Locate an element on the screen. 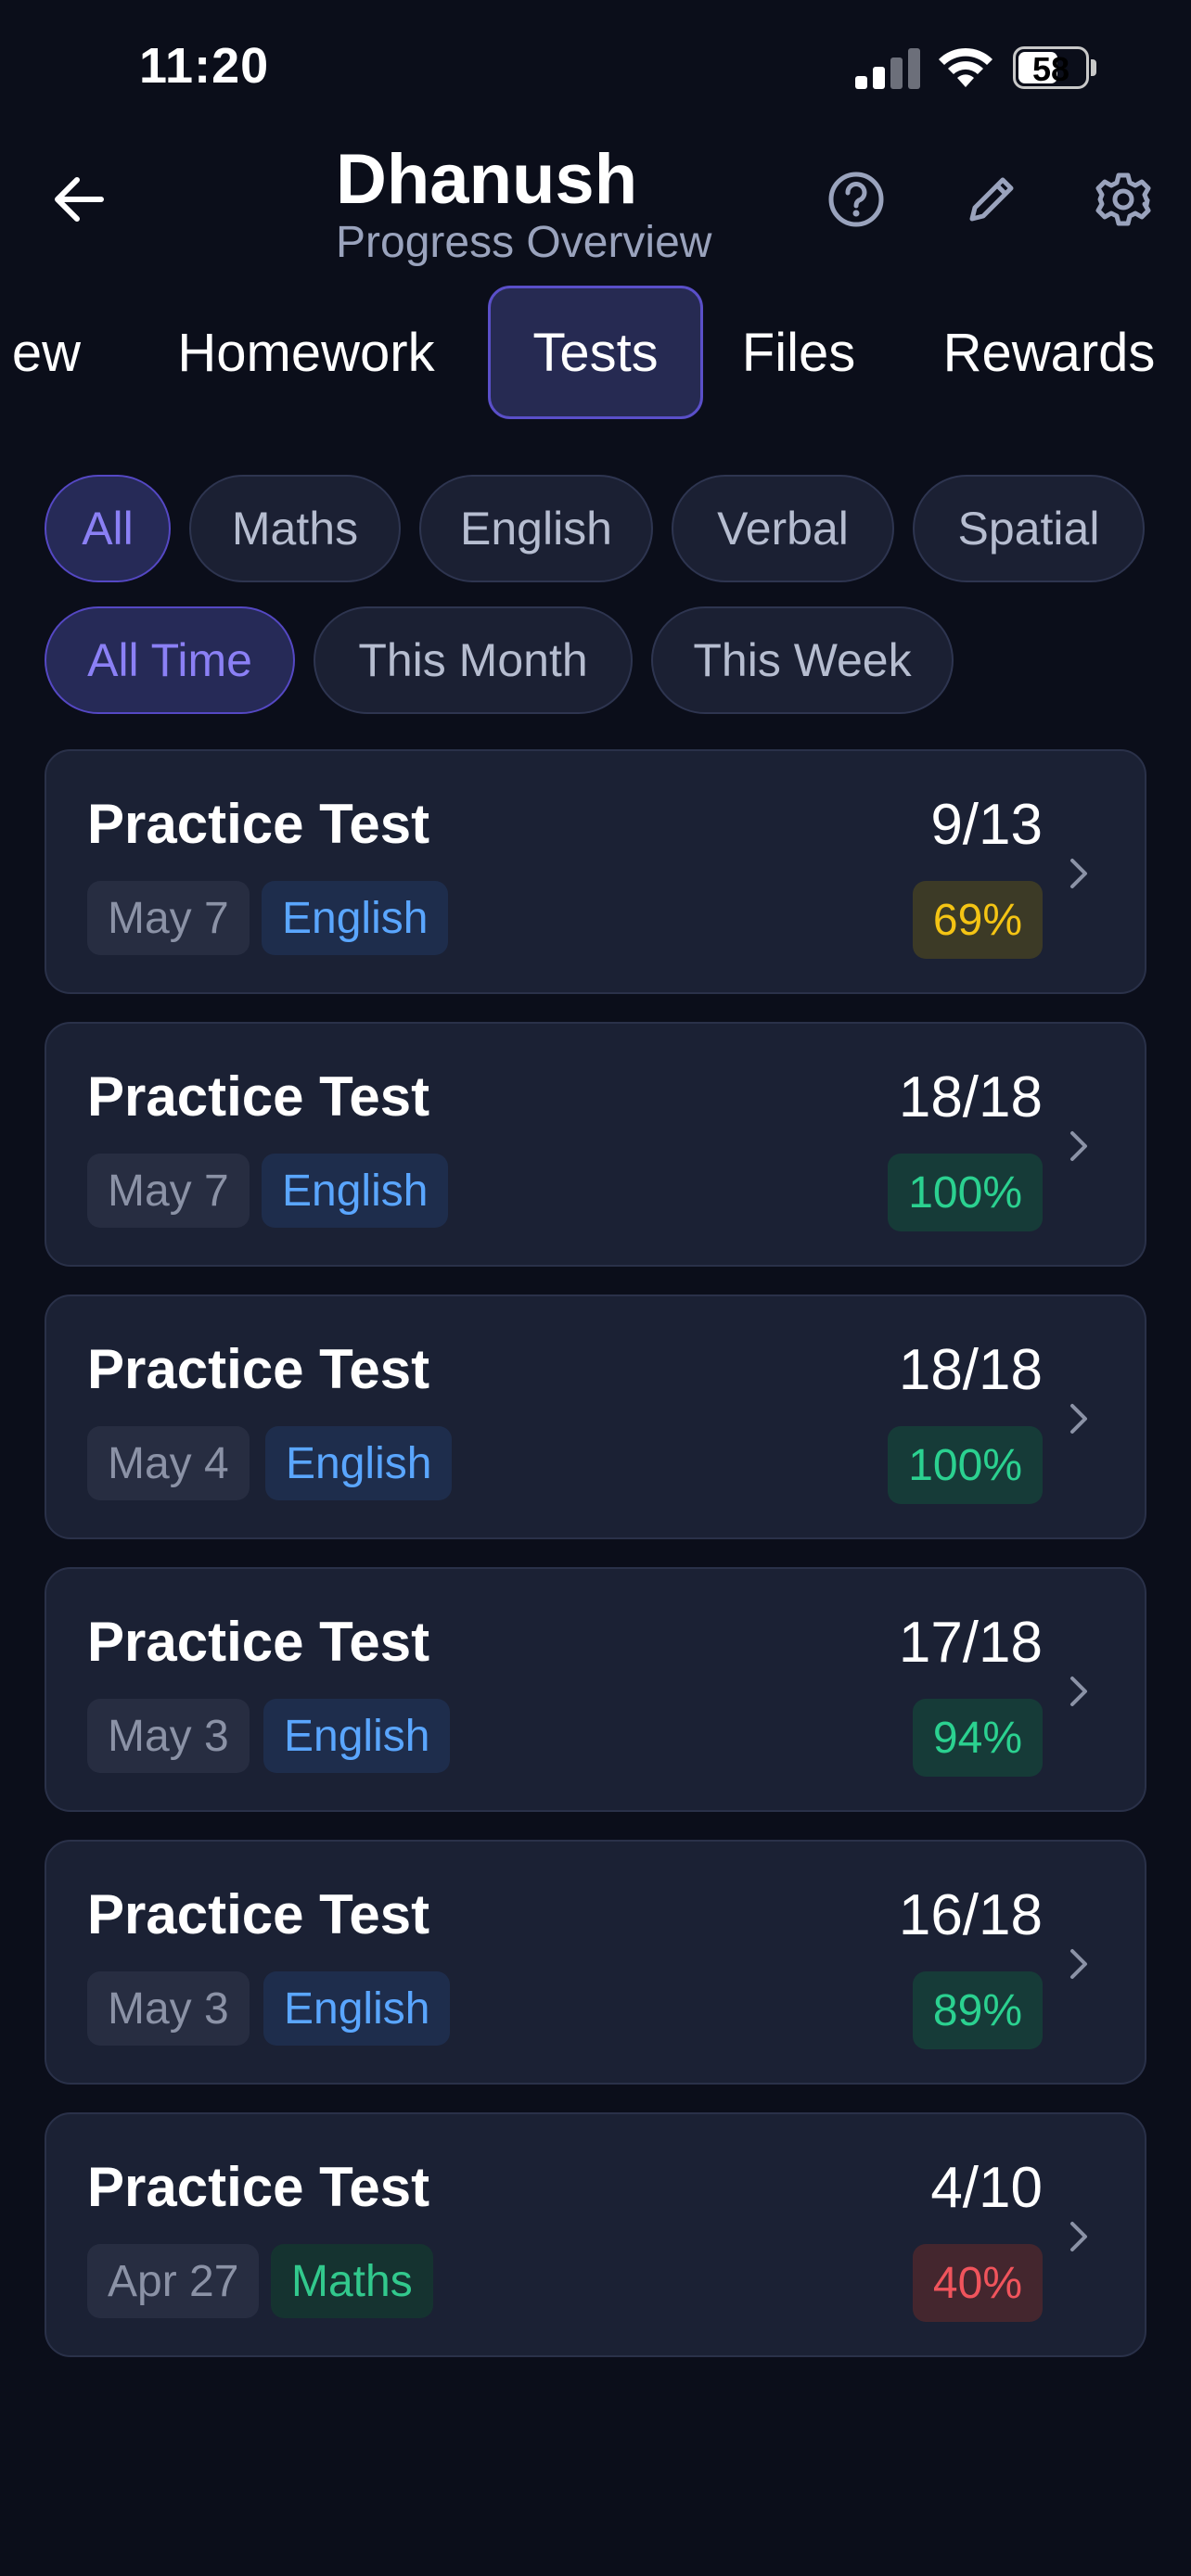 Image resolution: width=1191 pixels, height=2576 pixels. score-percent-badge: 94% is located at coordinates (977, 1738).